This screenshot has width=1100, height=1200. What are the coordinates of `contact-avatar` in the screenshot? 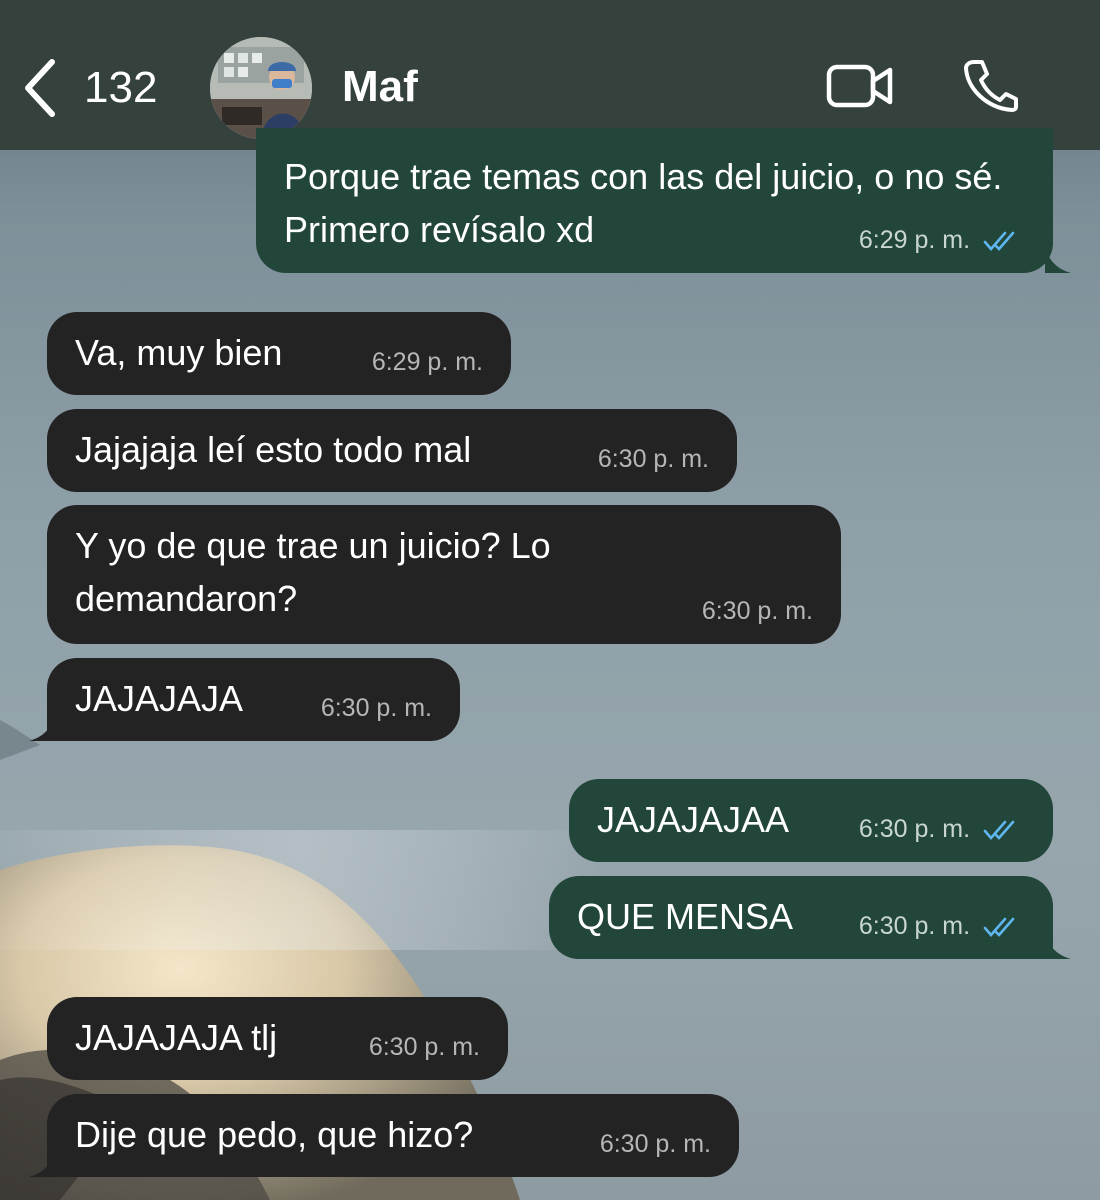 It's located at (261, 88).